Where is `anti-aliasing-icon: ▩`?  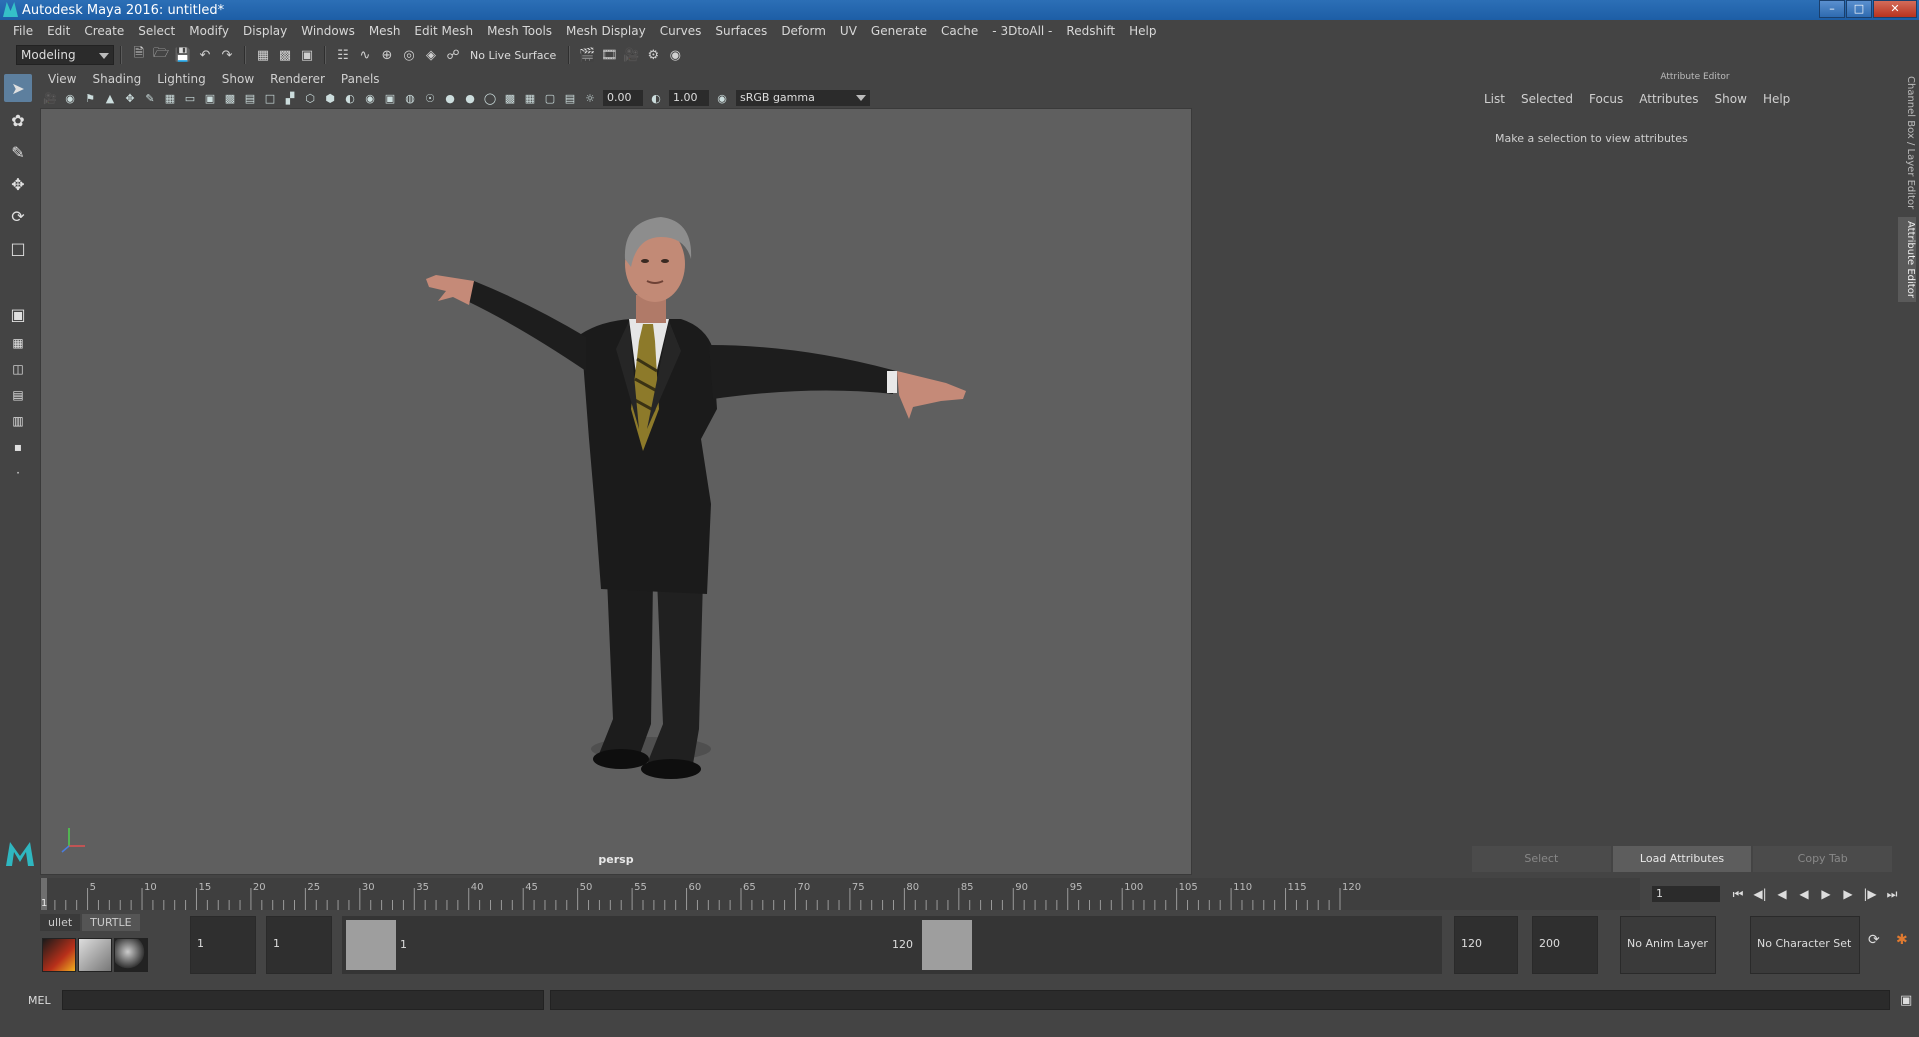 anti-aliasing-icon: ▩ is located at coordinates (510, 98).